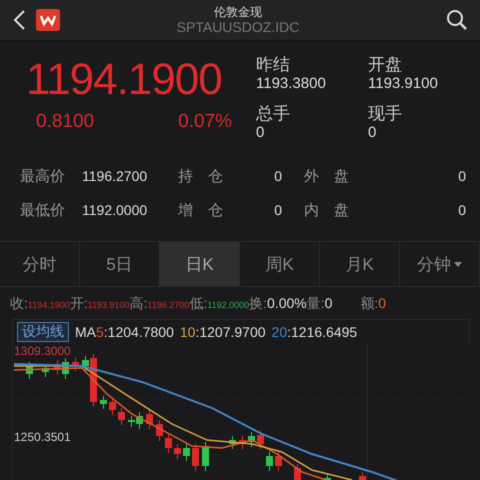  Describe the element at coordinates (168, 305) in the screenshot. I see `info-value: 1196.2700` at that location.